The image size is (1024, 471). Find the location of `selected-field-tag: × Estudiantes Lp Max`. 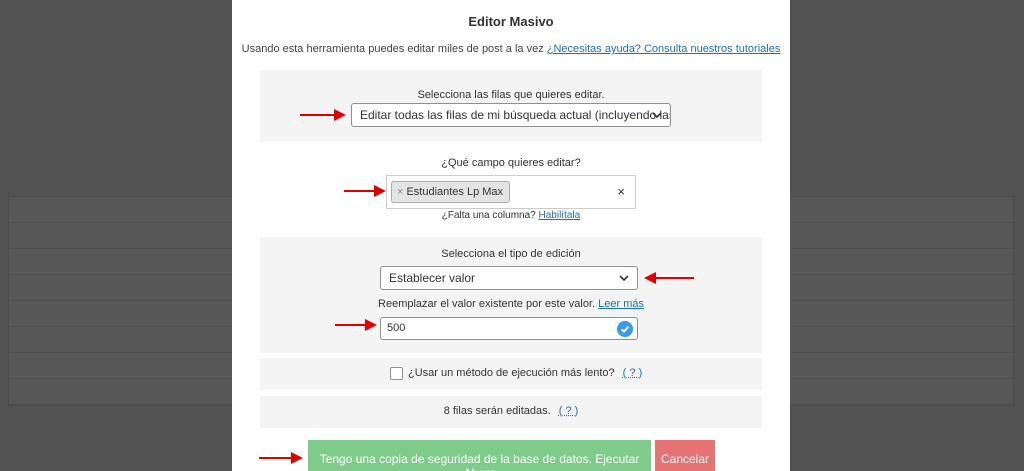

selected-field-tag: × Estudiantes Lp Max is located at coordinates (451, 192).